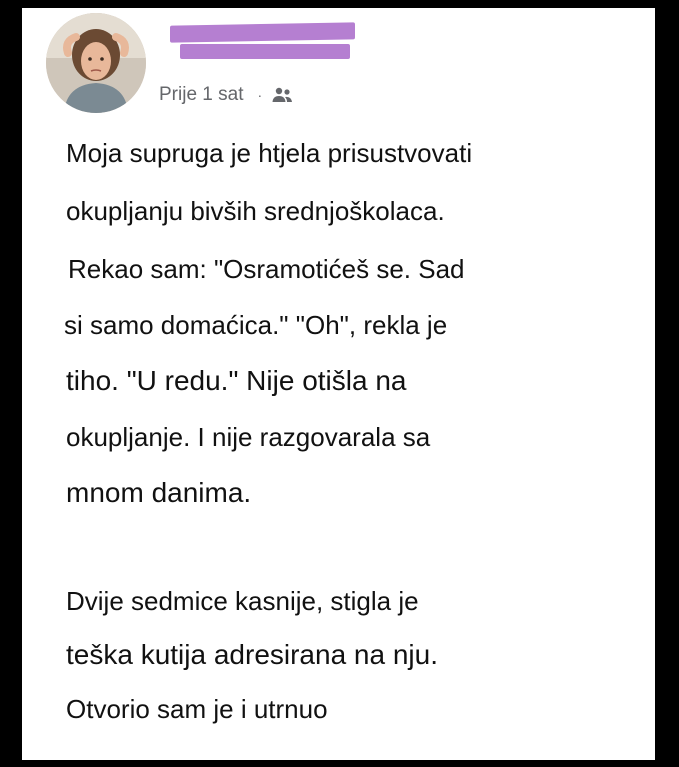  Describe the element at coordinates (269, 153) in the screenshot. I see `post-text-line: Moja supruga je htjela prisustvovati` at that location.